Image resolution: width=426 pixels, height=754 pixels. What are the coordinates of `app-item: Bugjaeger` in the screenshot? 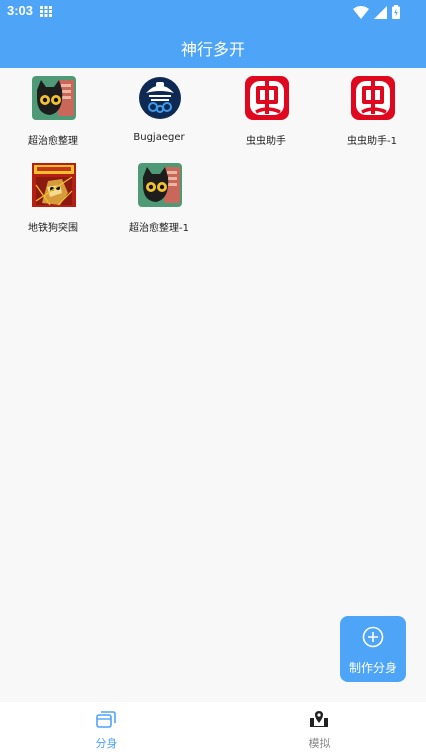 It's located at (159, 109).